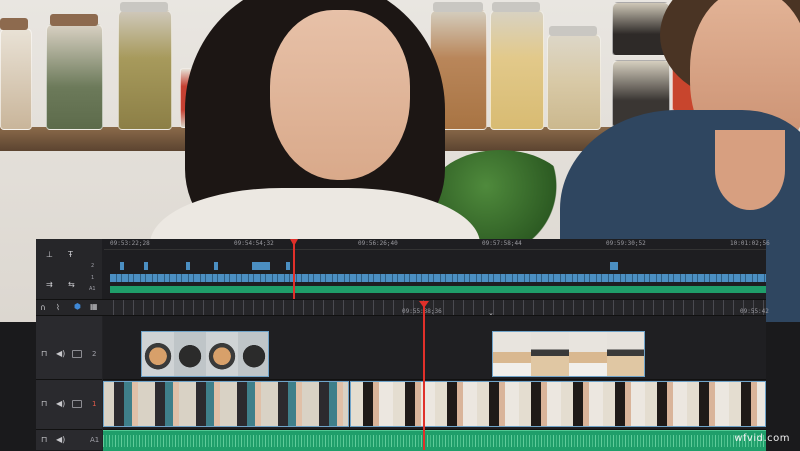  Describe the element at coordinates (69, 348) in the screenshot. I see `track-header-v2: ⊓ ◀) 2` at that location.